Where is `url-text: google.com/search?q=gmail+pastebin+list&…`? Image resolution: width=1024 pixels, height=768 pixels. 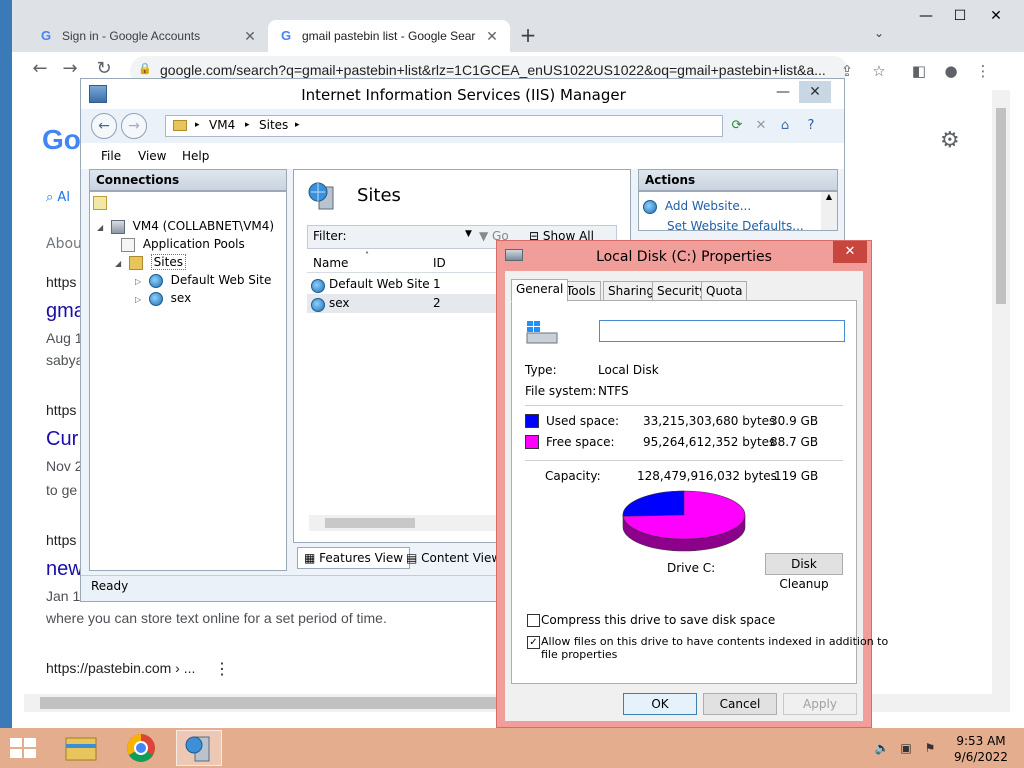
url-text: google.com/search?q=gmail+pastebin+list&… is located at coordinates (496, 70).